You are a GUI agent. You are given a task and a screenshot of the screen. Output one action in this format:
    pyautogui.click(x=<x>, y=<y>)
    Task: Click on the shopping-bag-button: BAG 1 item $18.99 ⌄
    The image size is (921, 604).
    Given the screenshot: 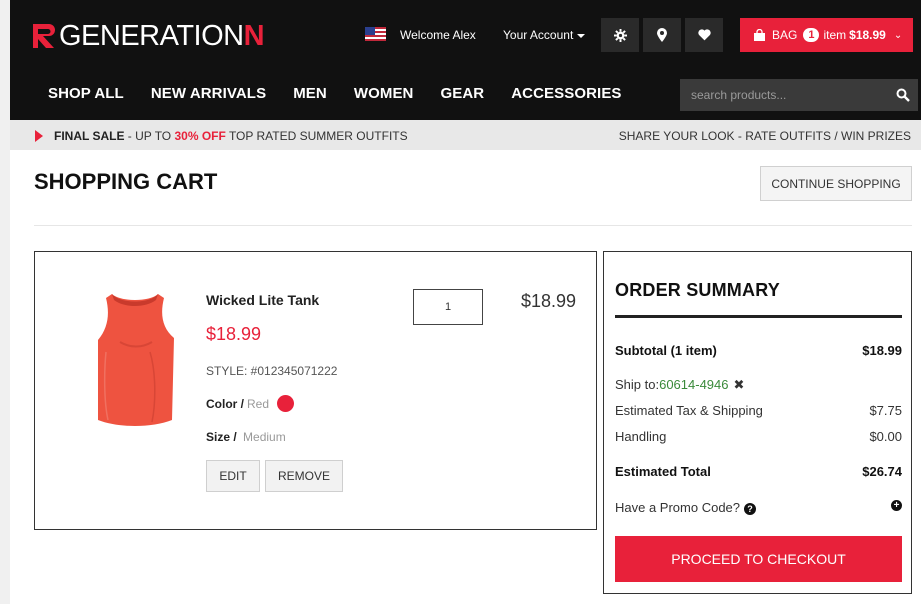 What is the action you would take?
    pyautogui.click(x=826, y=35)
    